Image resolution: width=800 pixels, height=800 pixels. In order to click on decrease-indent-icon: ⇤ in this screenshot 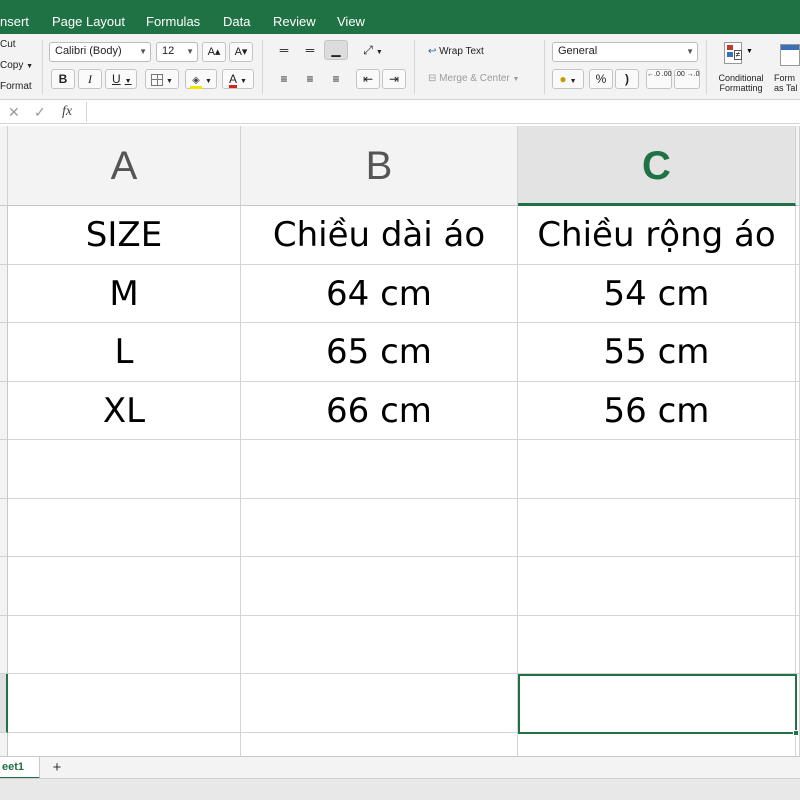, I will do `click(368, 79)`.